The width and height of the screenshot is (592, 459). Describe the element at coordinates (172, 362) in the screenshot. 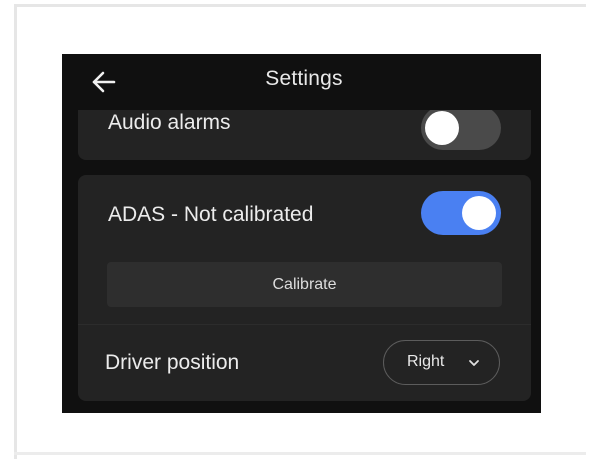

I see `driver-position-label: Driver position` at that location.